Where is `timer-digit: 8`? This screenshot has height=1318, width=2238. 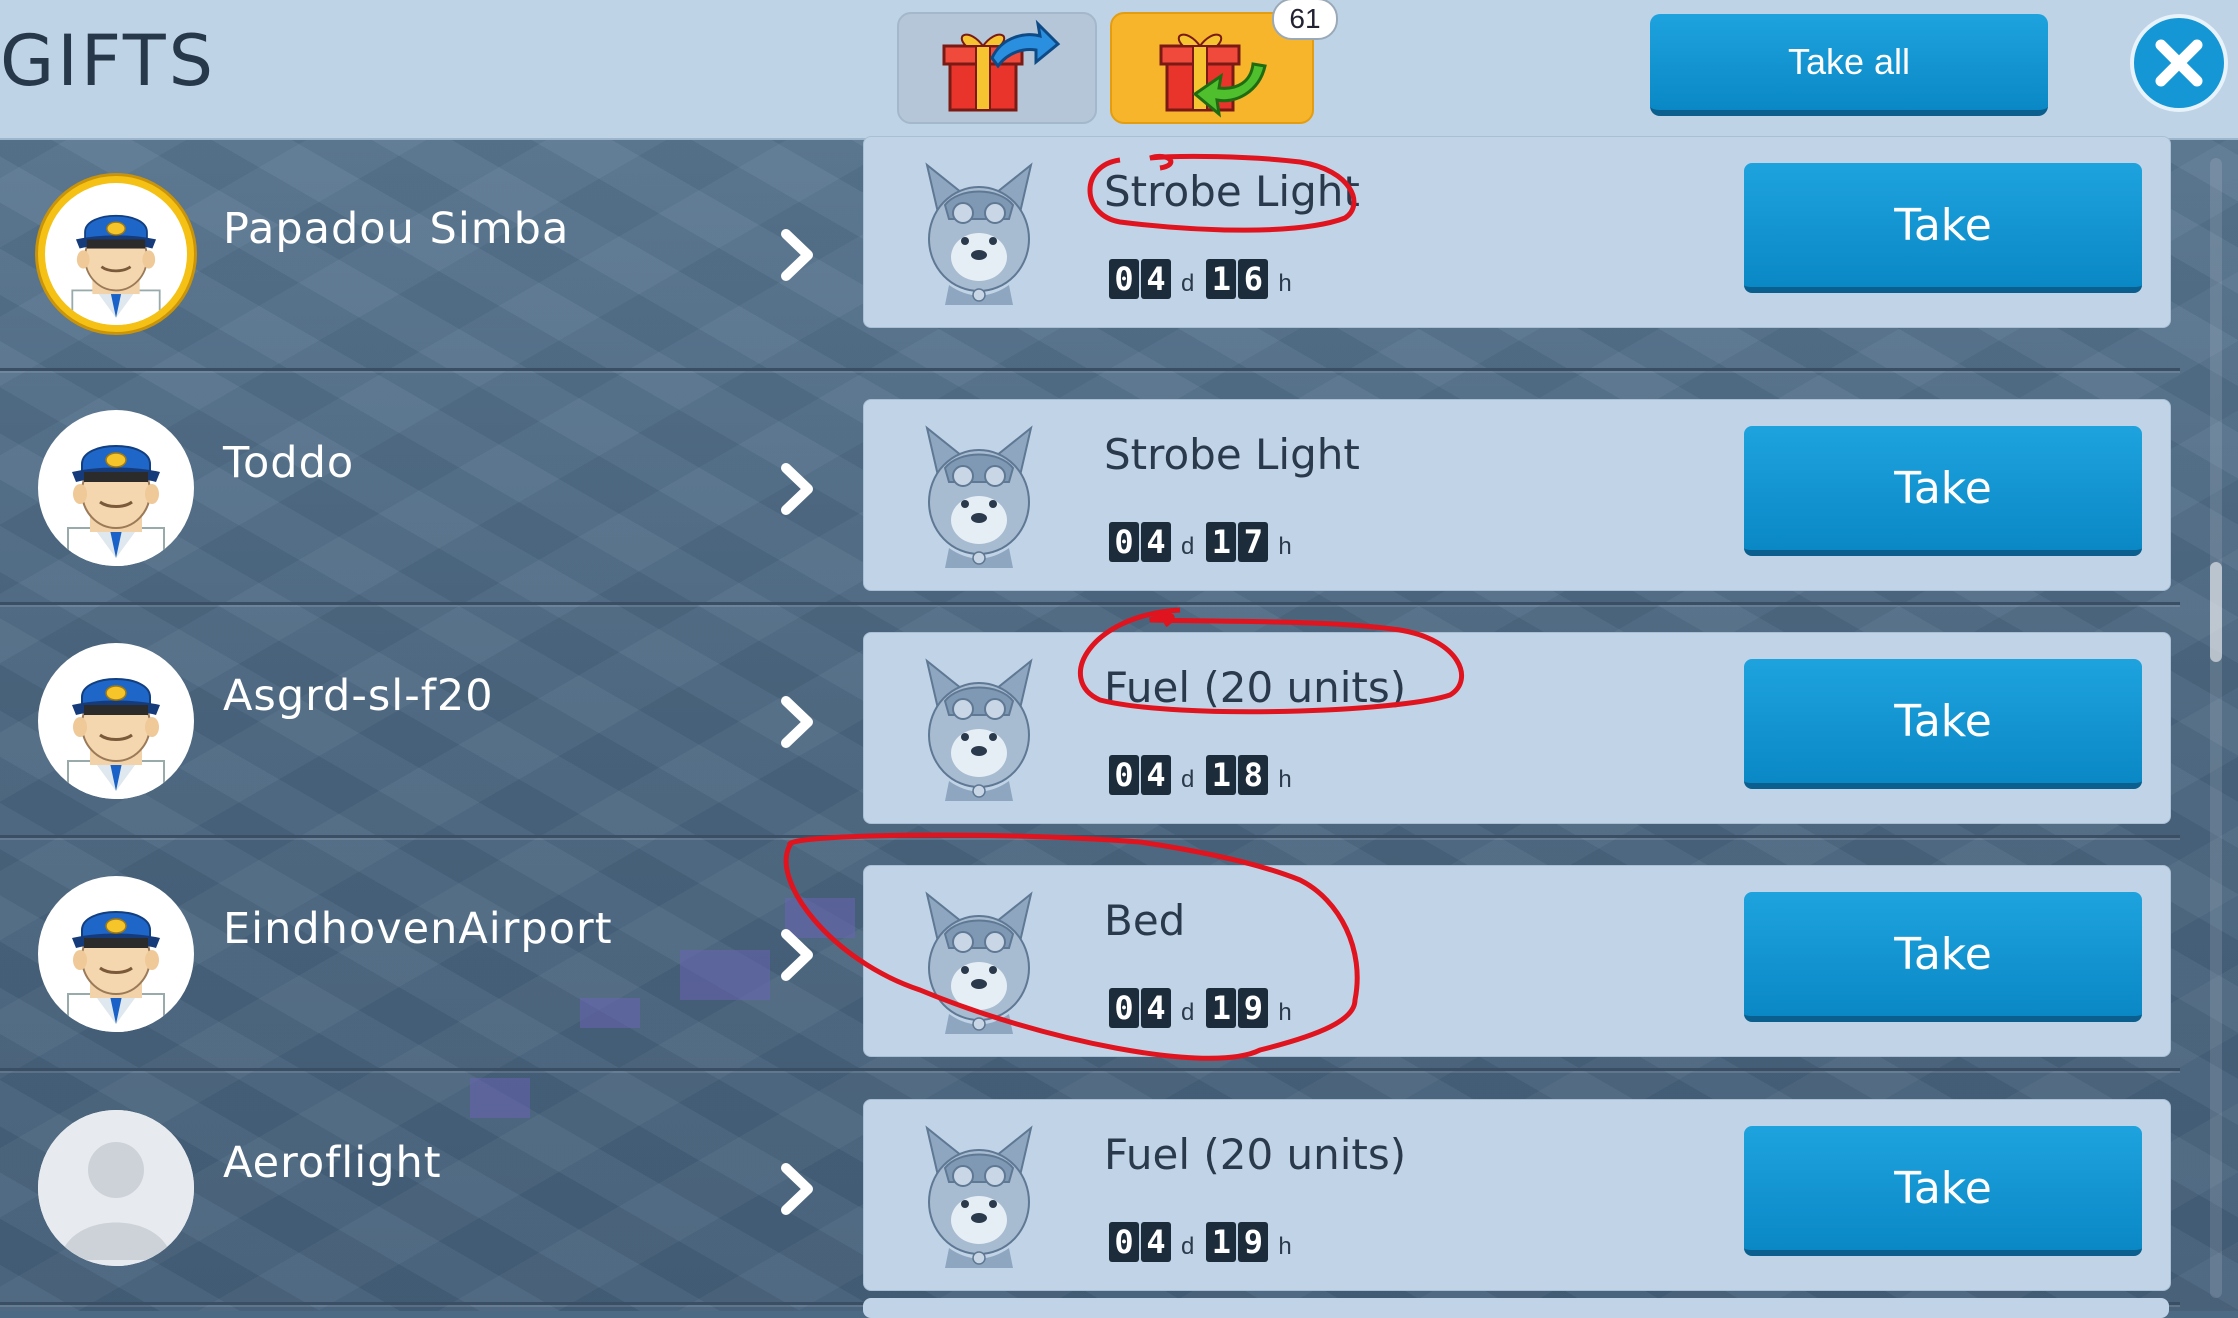
timer-digit: 8 is located at coordinates (1253, 775).